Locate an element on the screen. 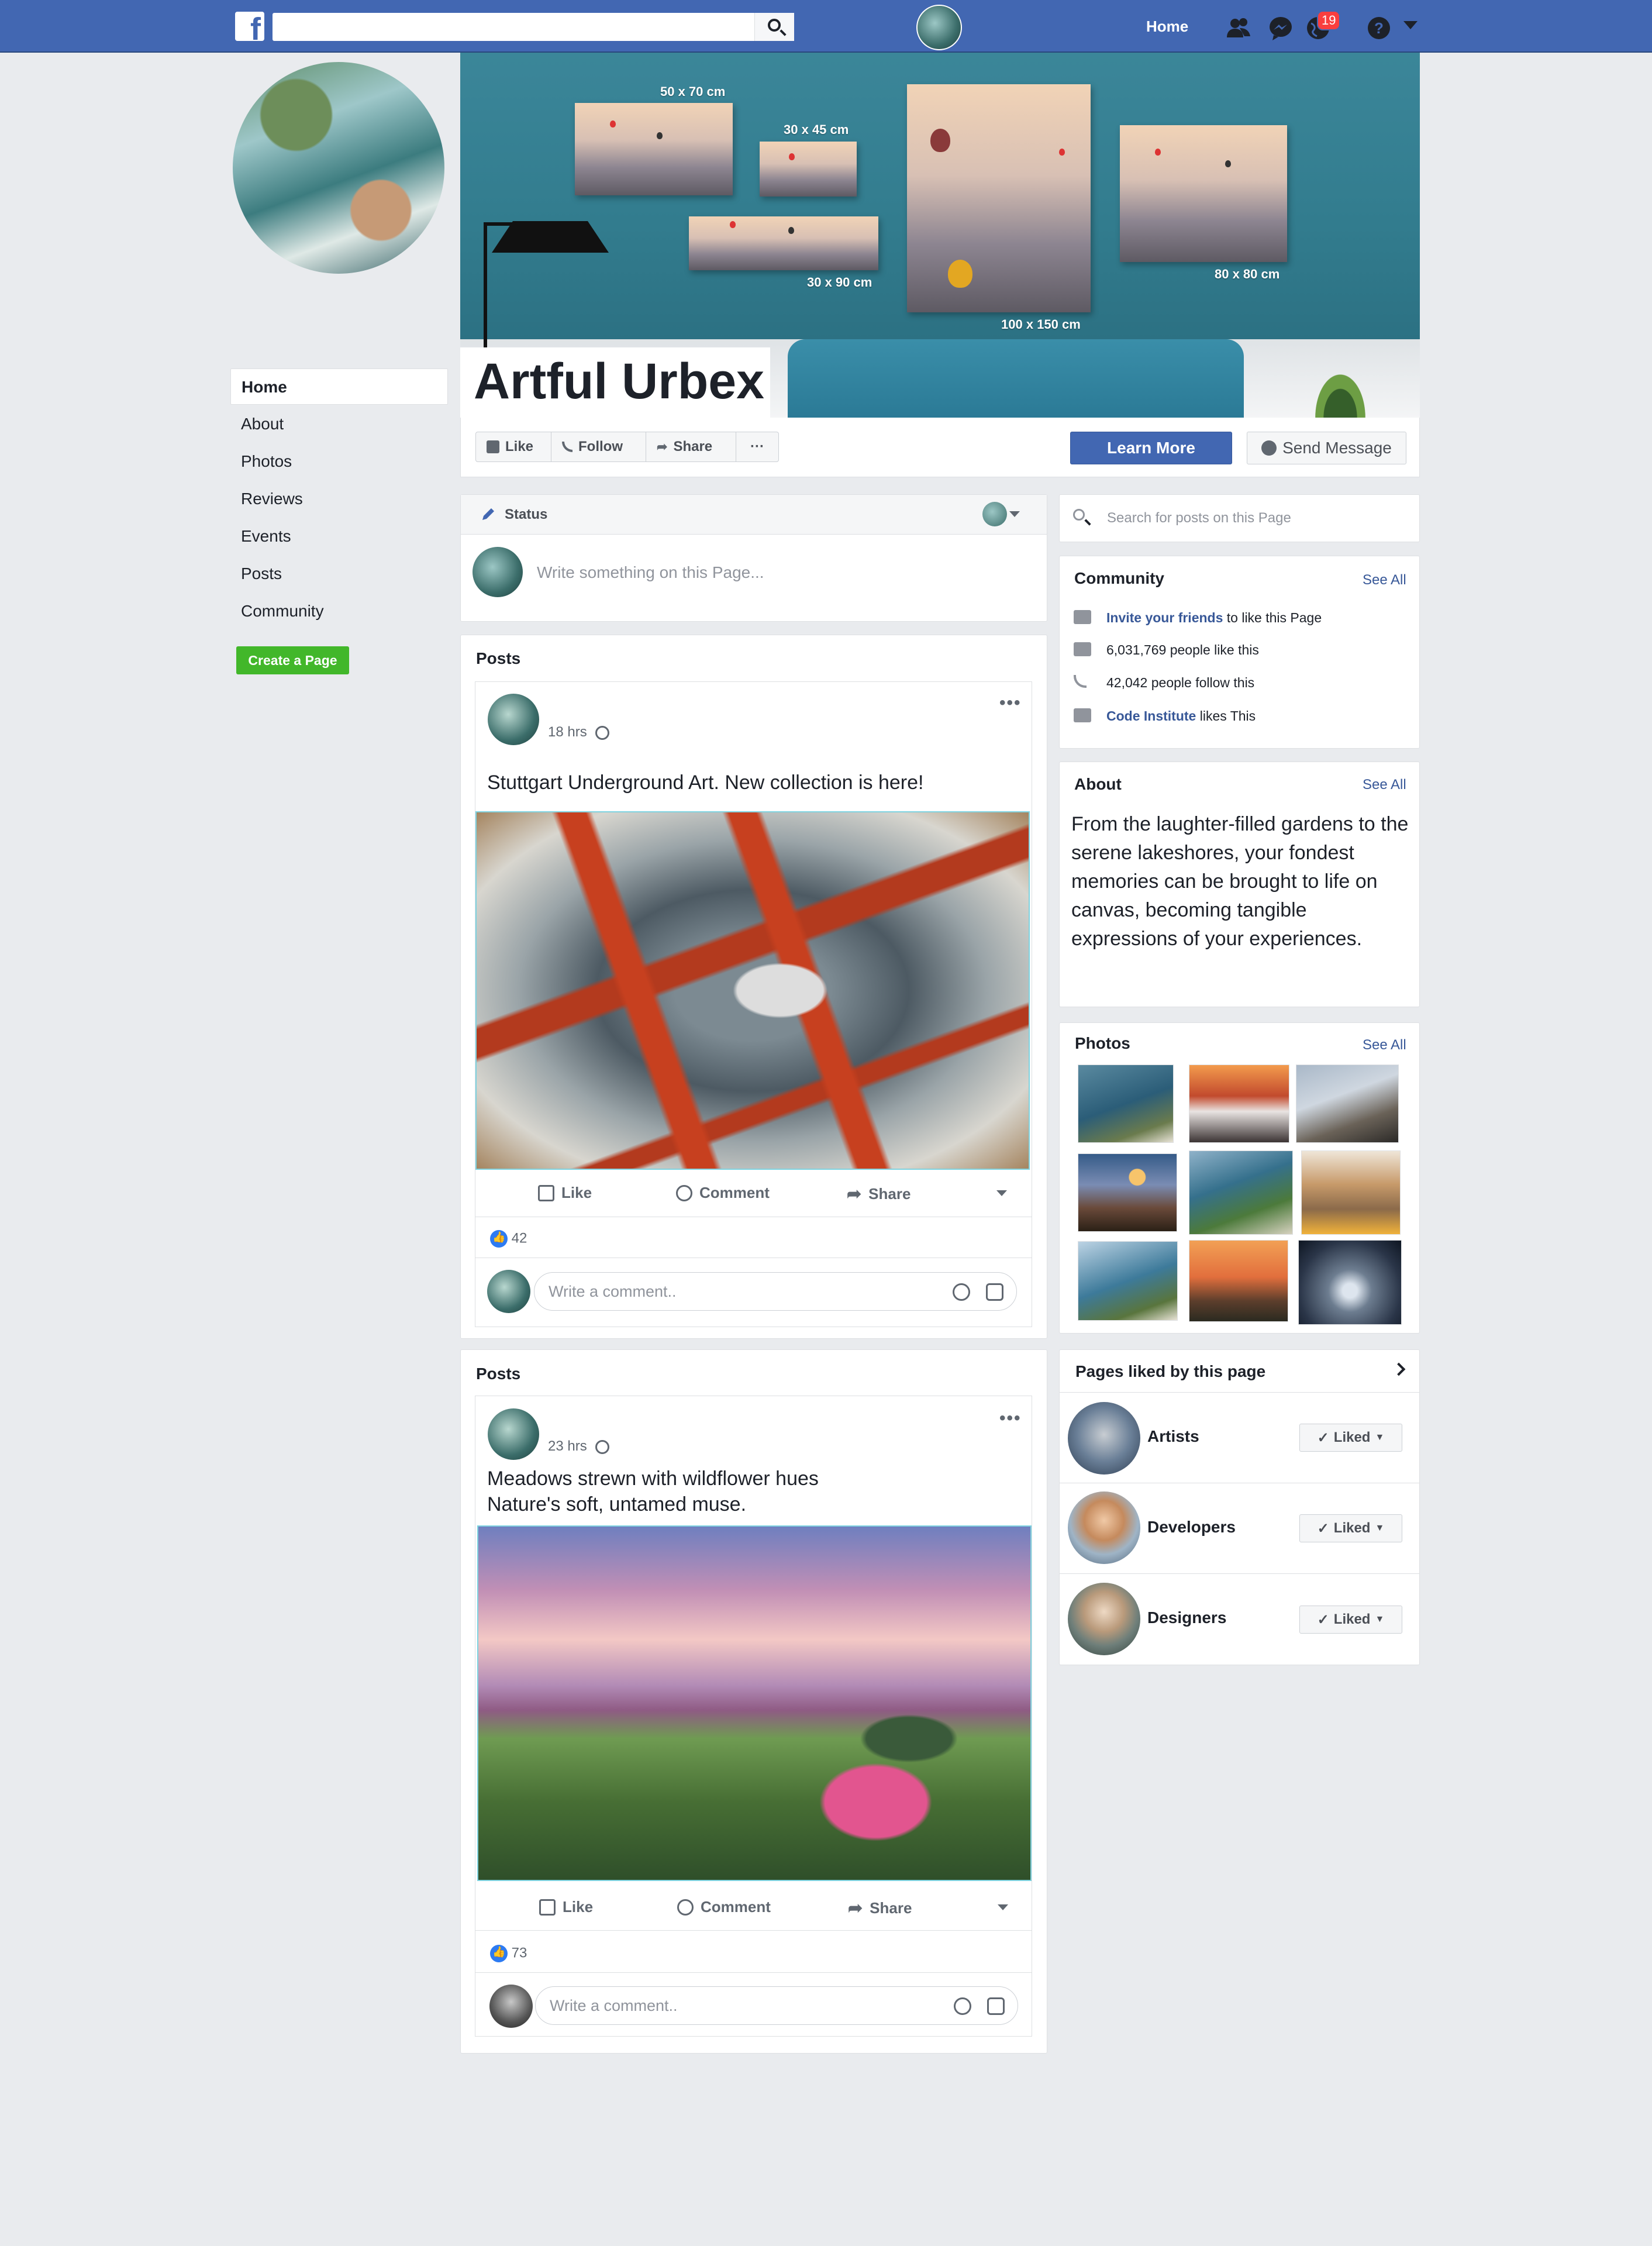 This screenshot has height=2246, width=1652. post-image-underground-art is located at coordinates (752, 990).